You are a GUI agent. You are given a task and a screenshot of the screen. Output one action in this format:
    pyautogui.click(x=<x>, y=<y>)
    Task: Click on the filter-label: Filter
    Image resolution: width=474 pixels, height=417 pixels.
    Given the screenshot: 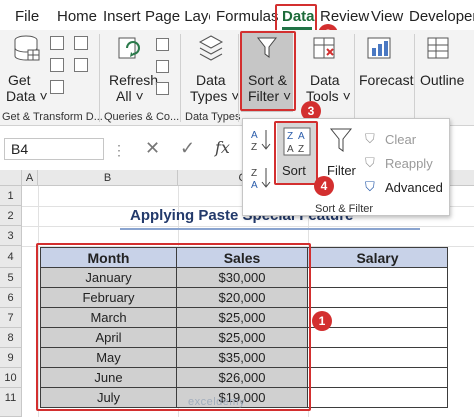 What is the action you would take?
    pyautogui.click(x=341, y=170)
    